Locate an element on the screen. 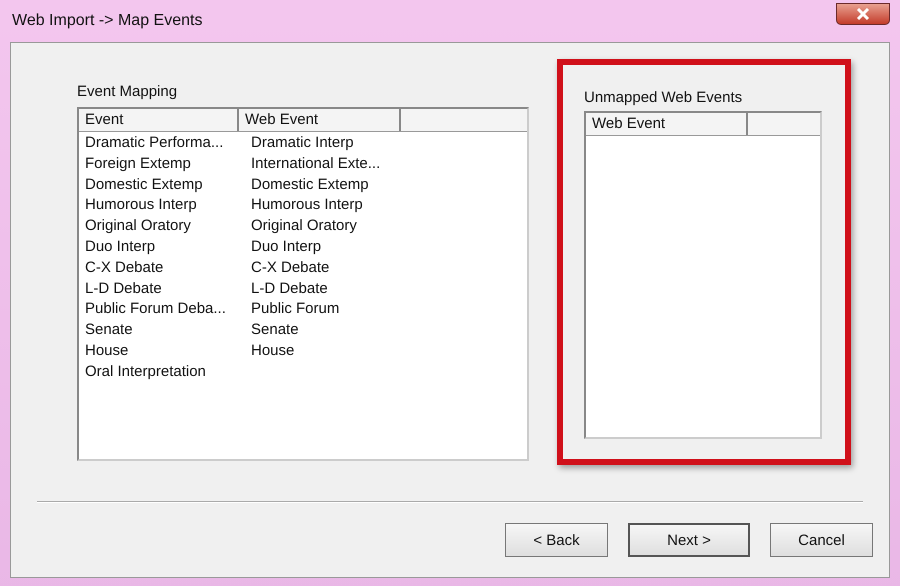  event-cell-text: C-X Debate is located at coordinates (124, 268).